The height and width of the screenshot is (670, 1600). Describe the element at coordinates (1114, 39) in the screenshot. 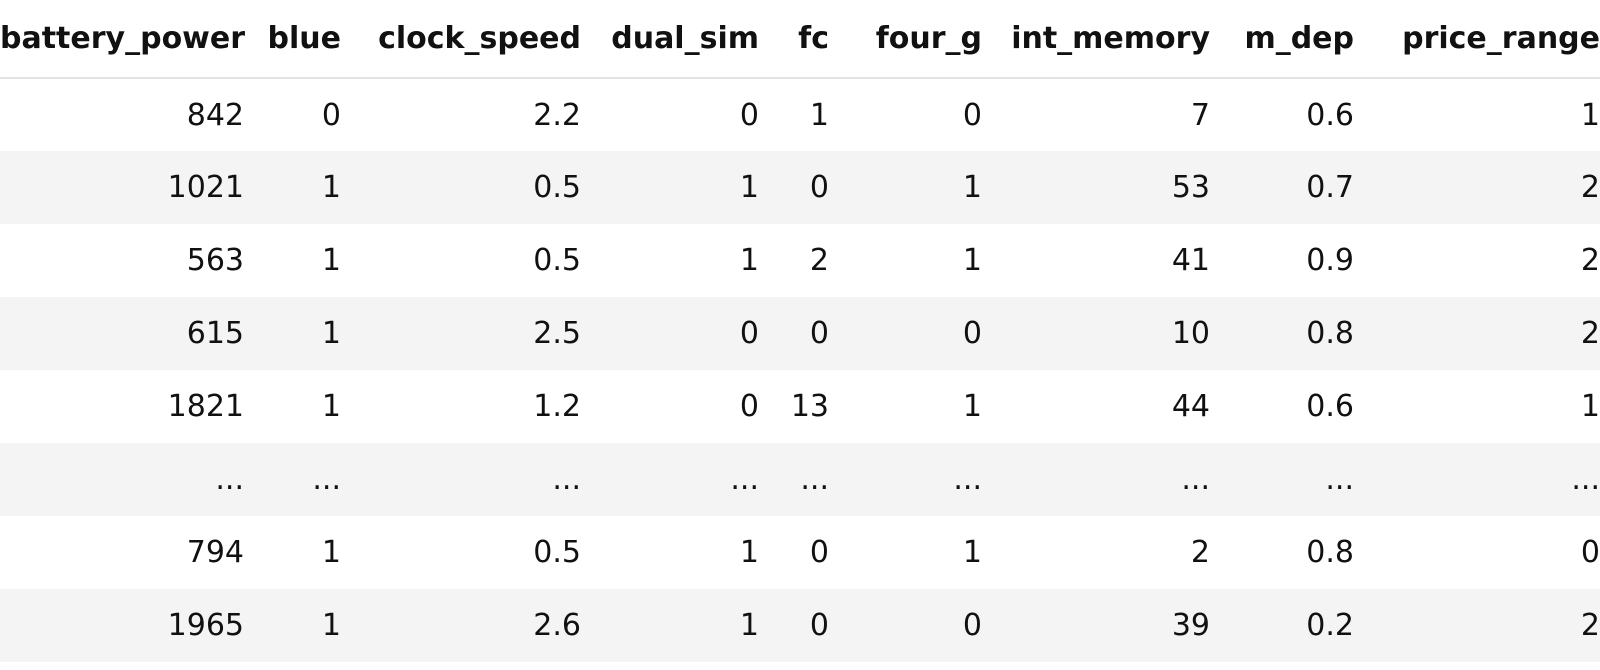

I see `column-header-int-memory: int_memory` at that location.